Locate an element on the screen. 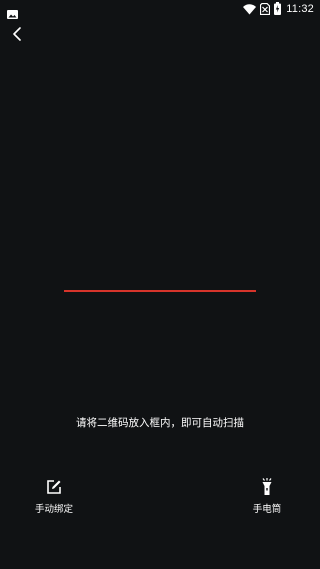 This screenshot has width=320, height=569. edit-icon is located at coordinates (54, 487).